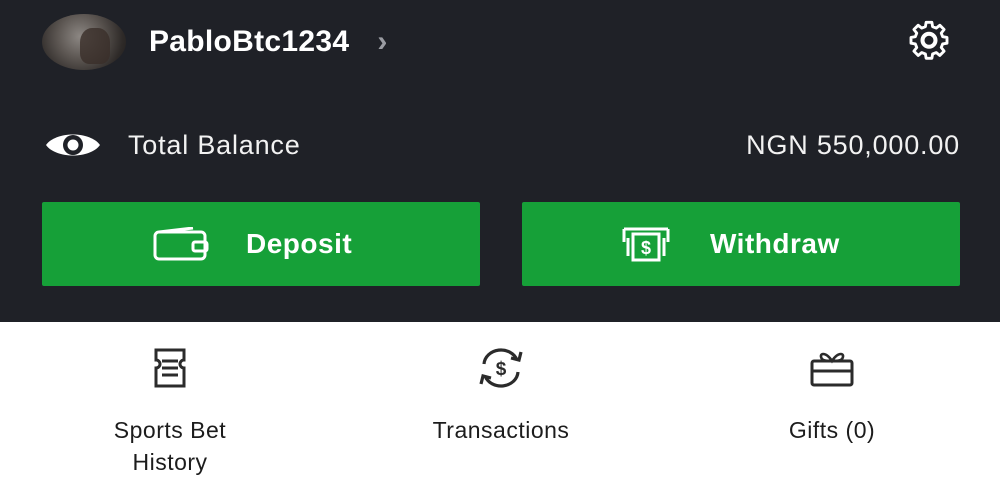  I want to click on wallet-icon, so click(181, 244).